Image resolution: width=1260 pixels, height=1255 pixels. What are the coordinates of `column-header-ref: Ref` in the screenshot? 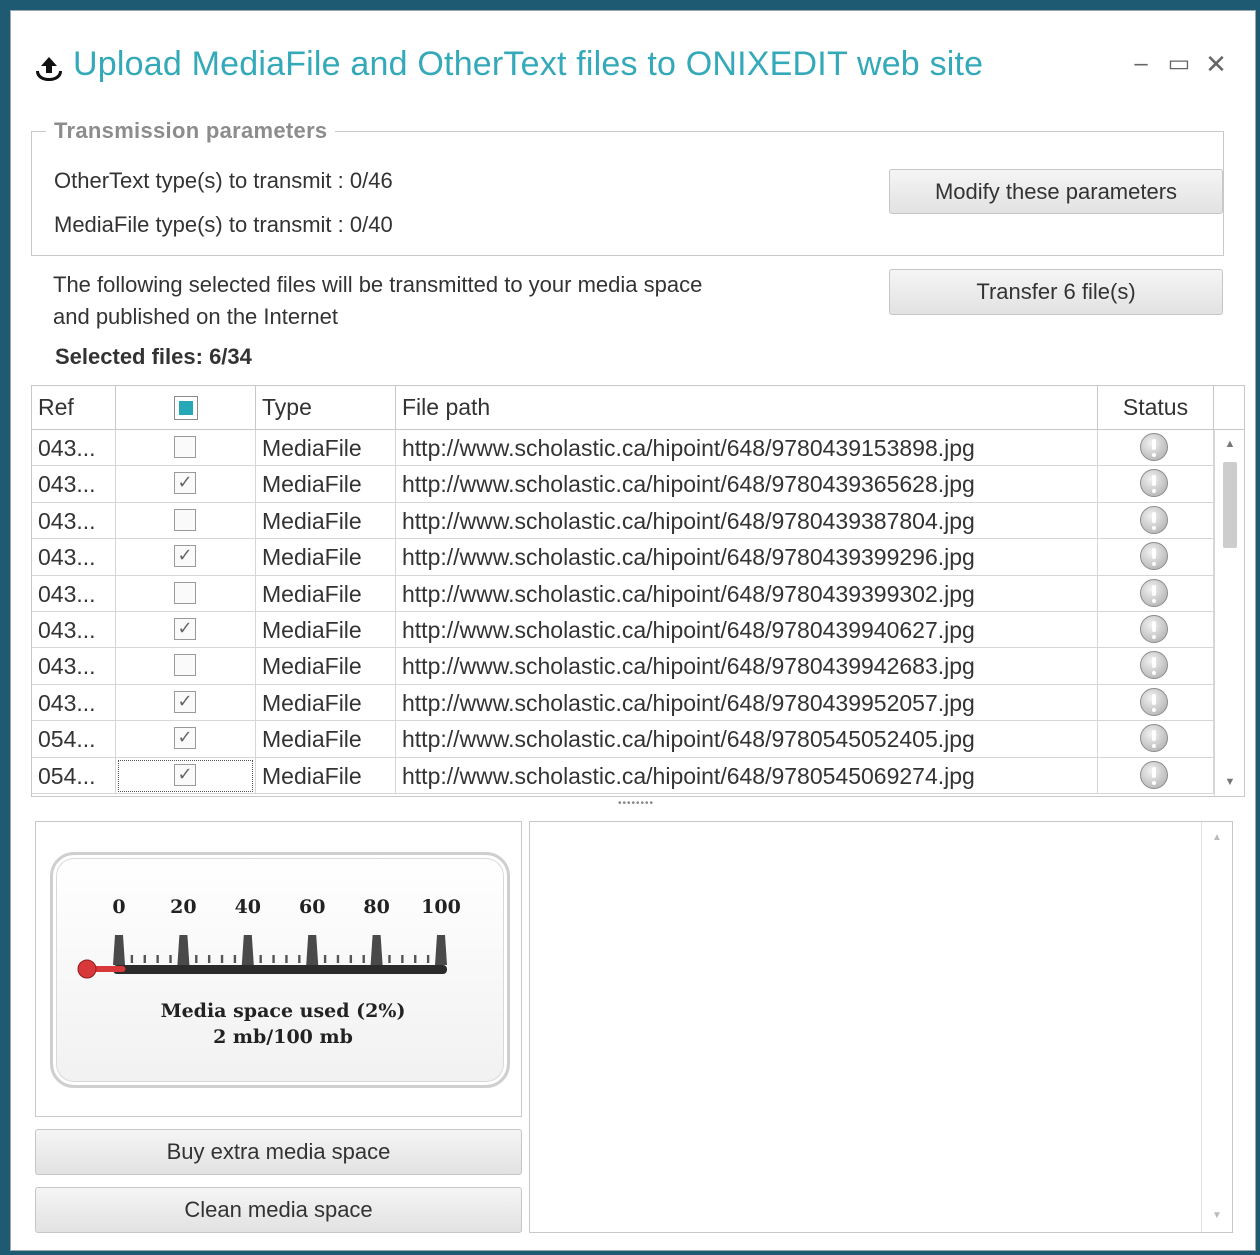 It's located at (74, 407).